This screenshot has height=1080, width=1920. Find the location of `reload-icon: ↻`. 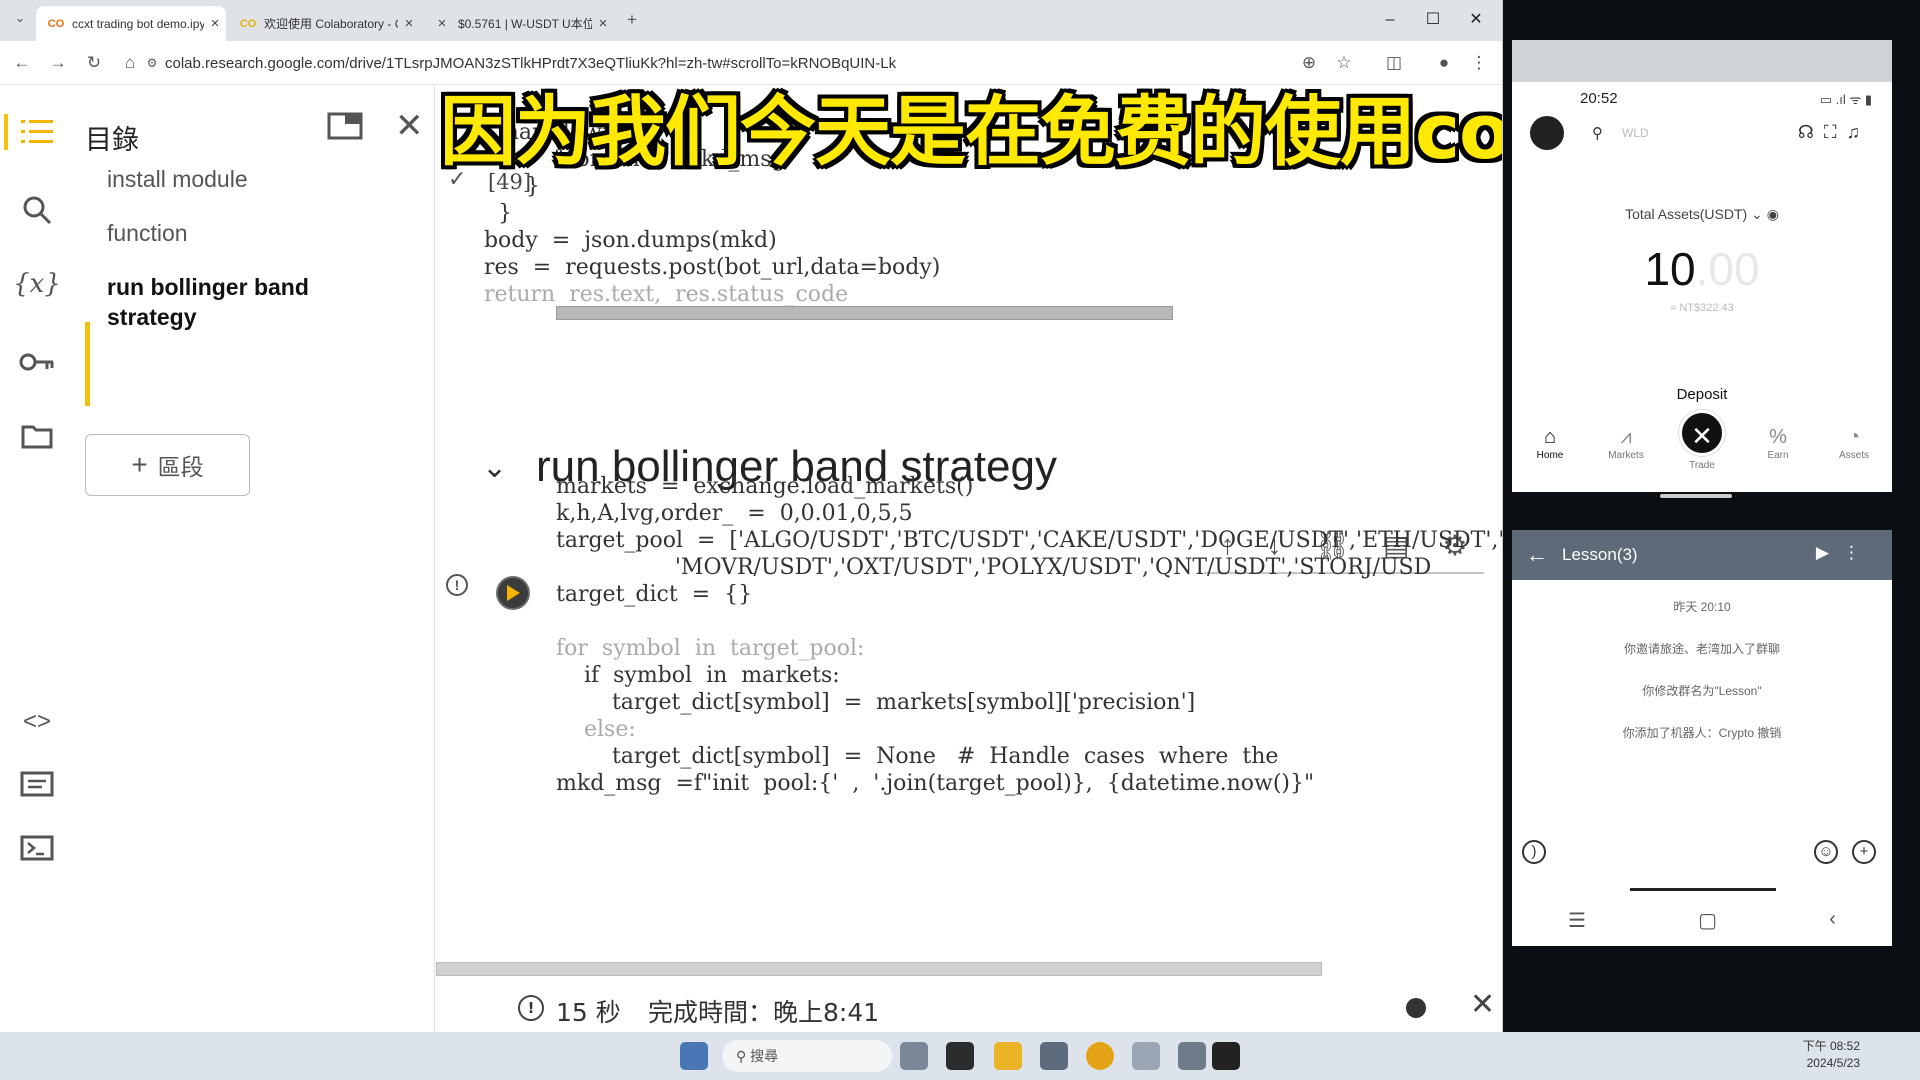

reload-icon: ↻ is located at coordinates (94, 63).